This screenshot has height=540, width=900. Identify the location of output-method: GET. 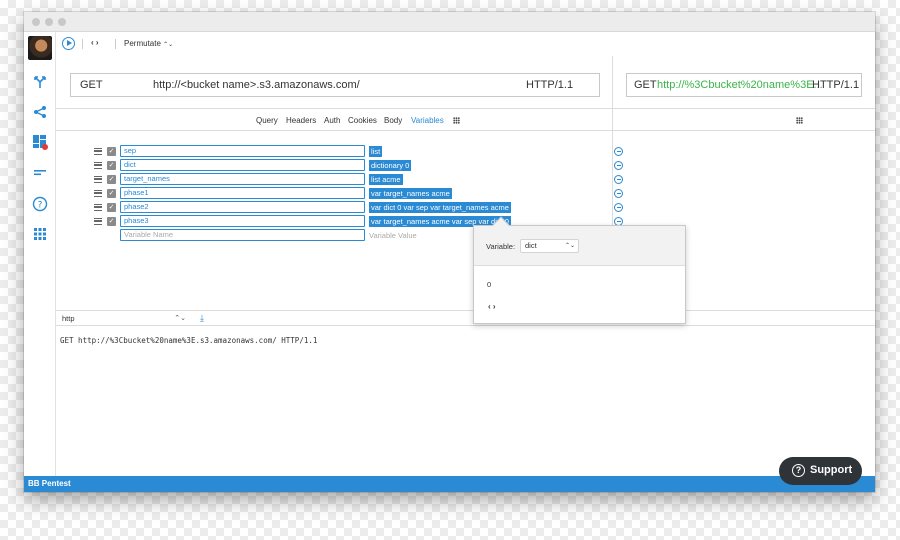
(645, 85).